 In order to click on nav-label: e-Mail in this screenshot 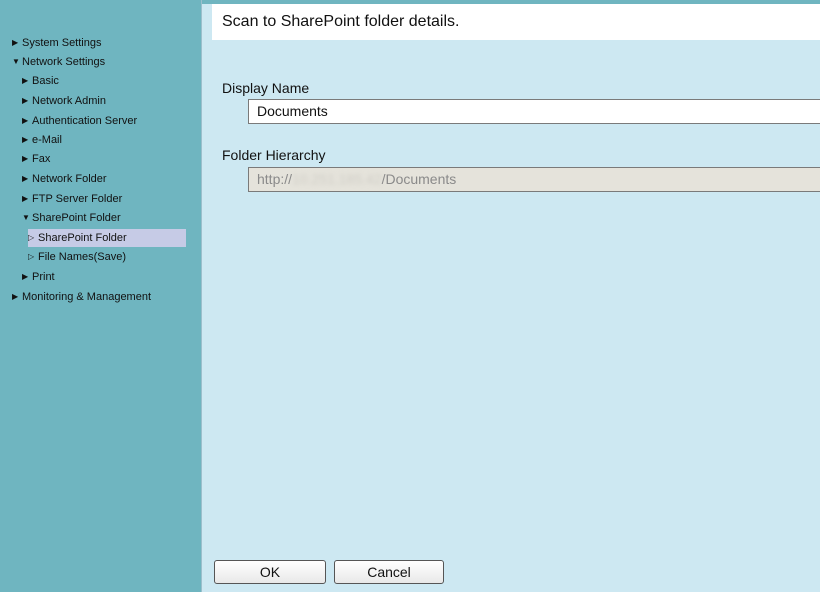, I will do `click(47, 140)`.